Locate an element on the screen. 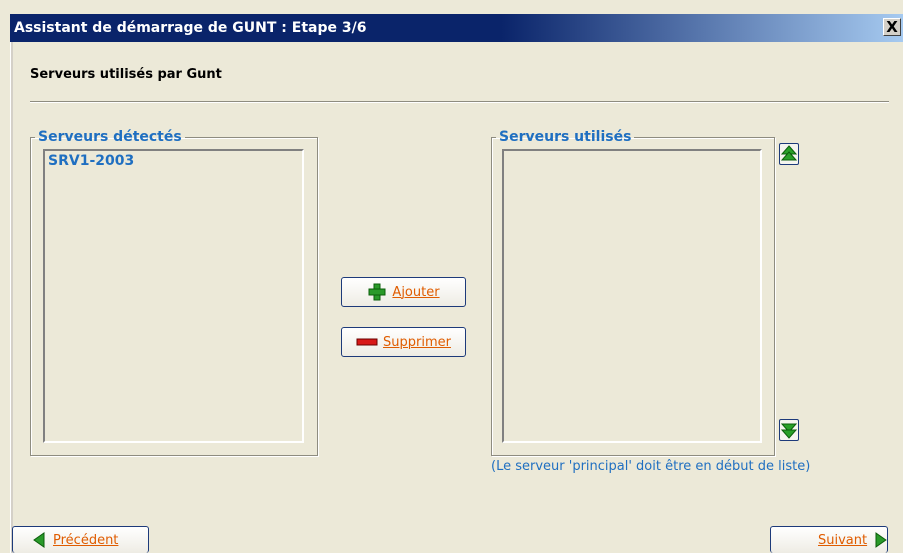  previous-button-label: Précédent is located at coordinates (86, 540).